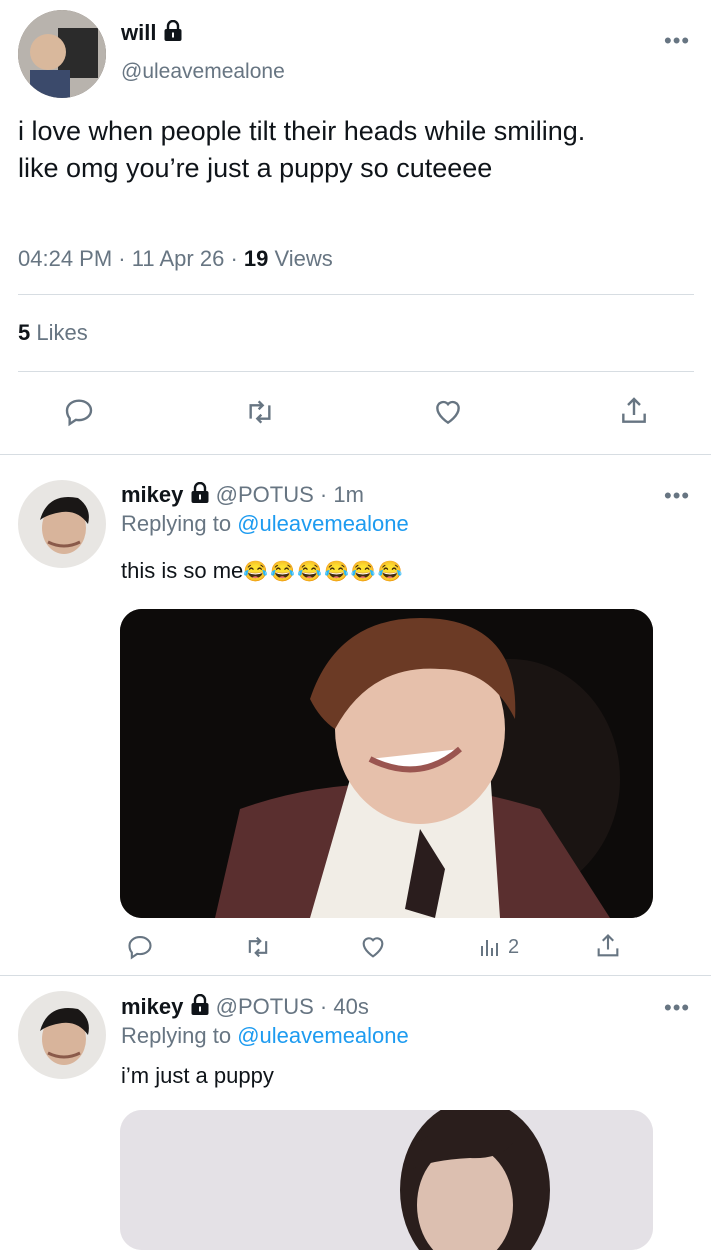  Describe the element at coordinates (348, 494) in the screenshot. I see `reply-timestamp: 1m` at that location.